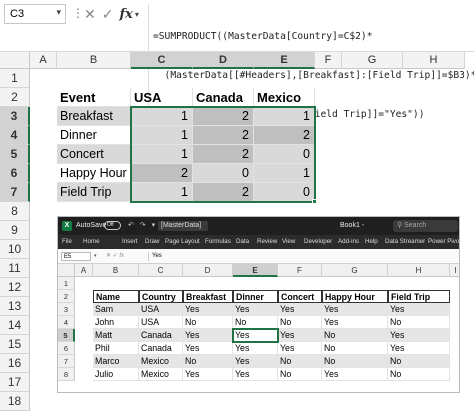  I want to click on row-header: 16, so click(15, 363).